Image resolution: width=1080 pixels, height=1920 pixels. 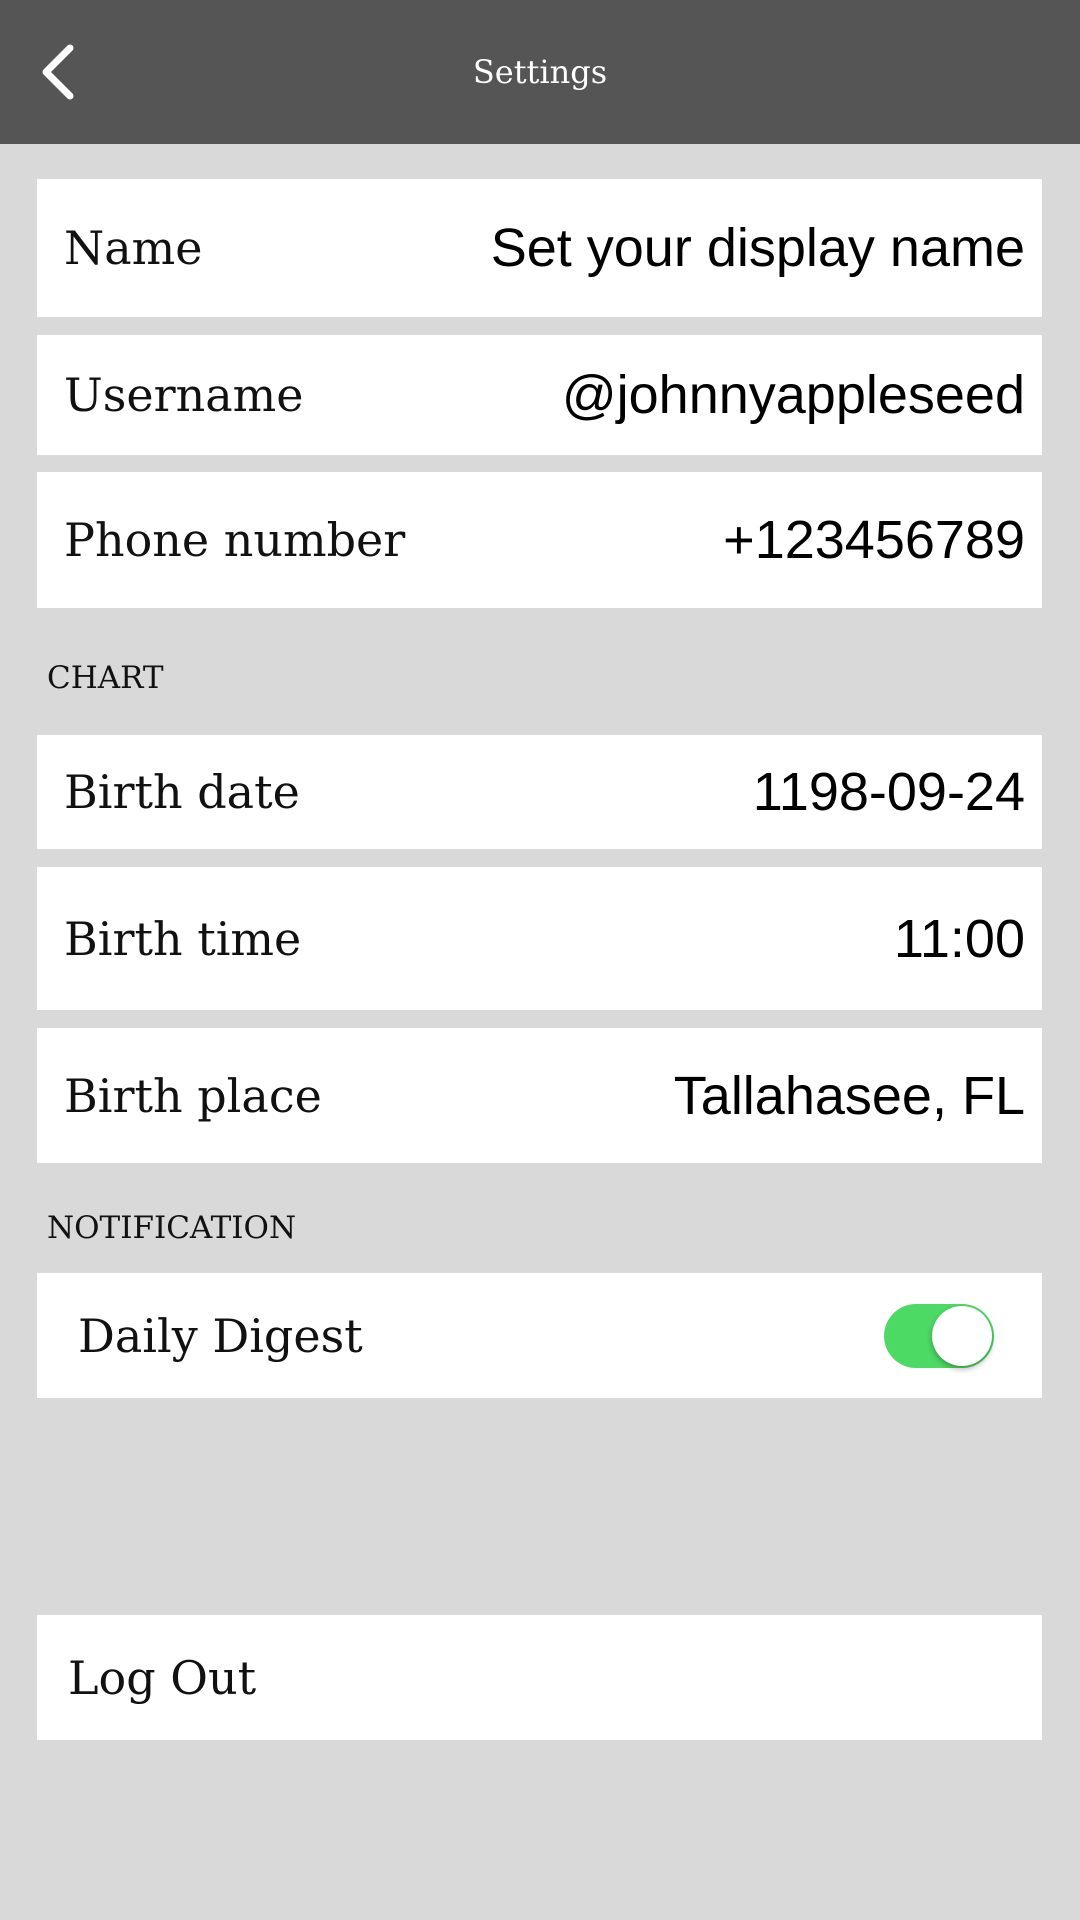 I want to click on name-value: Set your display name, so click(x=758, y=248).